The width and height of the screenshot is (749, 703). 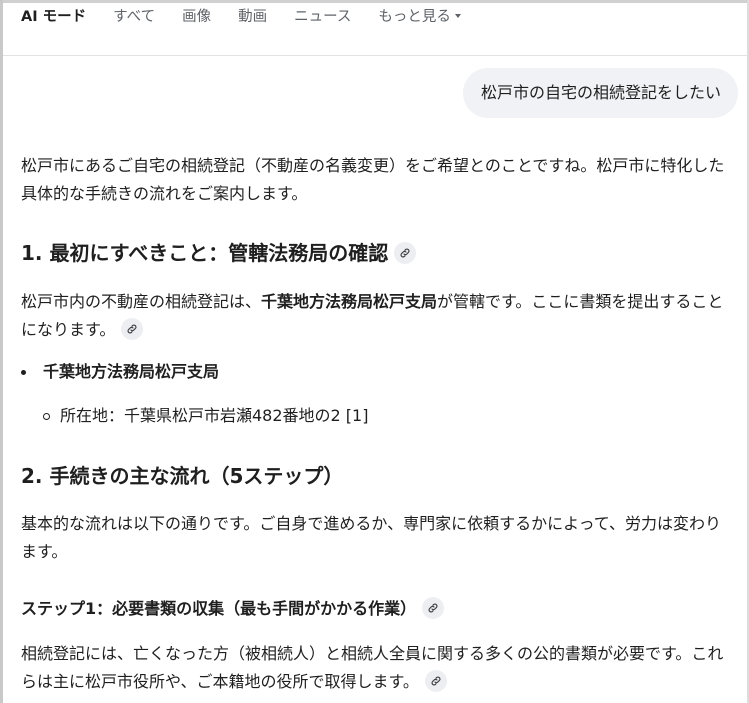 I want to click on section2-heading: 2. 手続きの主な流れ（5ステップ）, so click(x=182, y=476).